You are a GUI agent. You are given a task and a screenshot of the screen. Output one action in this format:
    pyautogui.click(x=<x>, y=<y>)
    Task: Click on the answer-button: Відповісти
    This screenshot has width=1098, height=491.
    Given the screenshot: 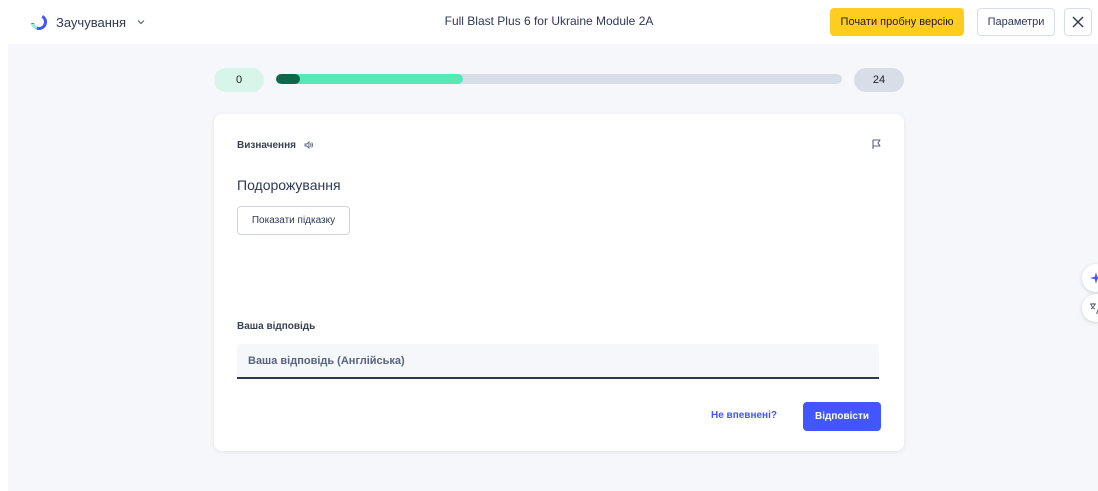 What is the action you would take?
    pyautogui.click(x=842, y=416)
    